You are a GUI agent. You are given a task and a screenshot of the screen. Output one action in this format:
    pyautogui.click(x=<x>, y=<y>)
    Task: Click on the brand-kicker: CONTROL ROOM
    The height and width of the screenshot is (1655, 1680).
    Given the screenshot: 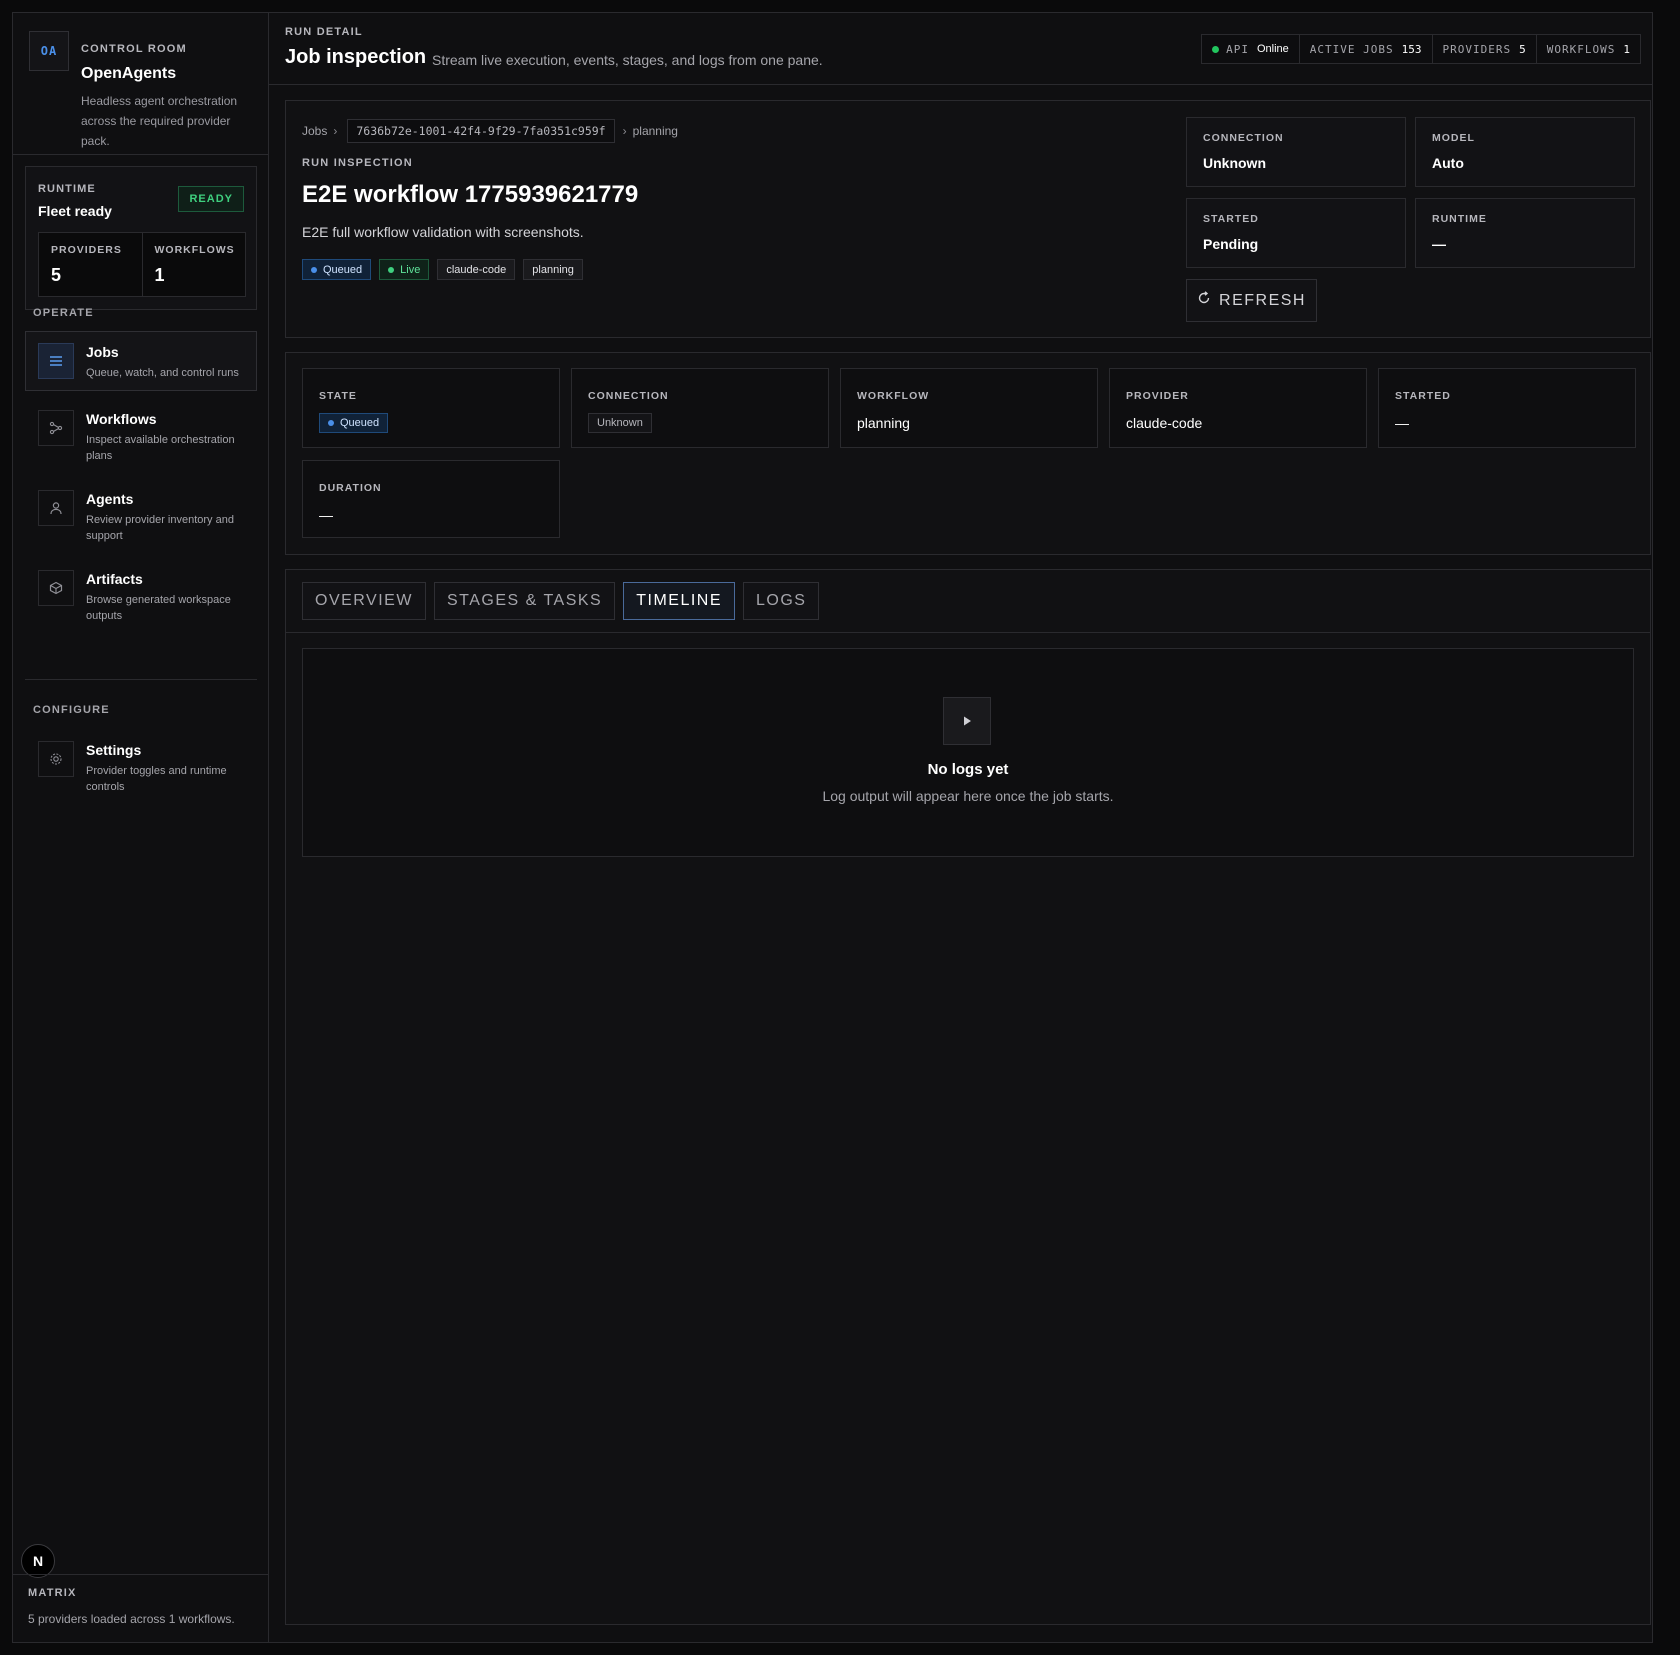 What is the action you would take?
    pyautogui.click(x=134, y=49)
    